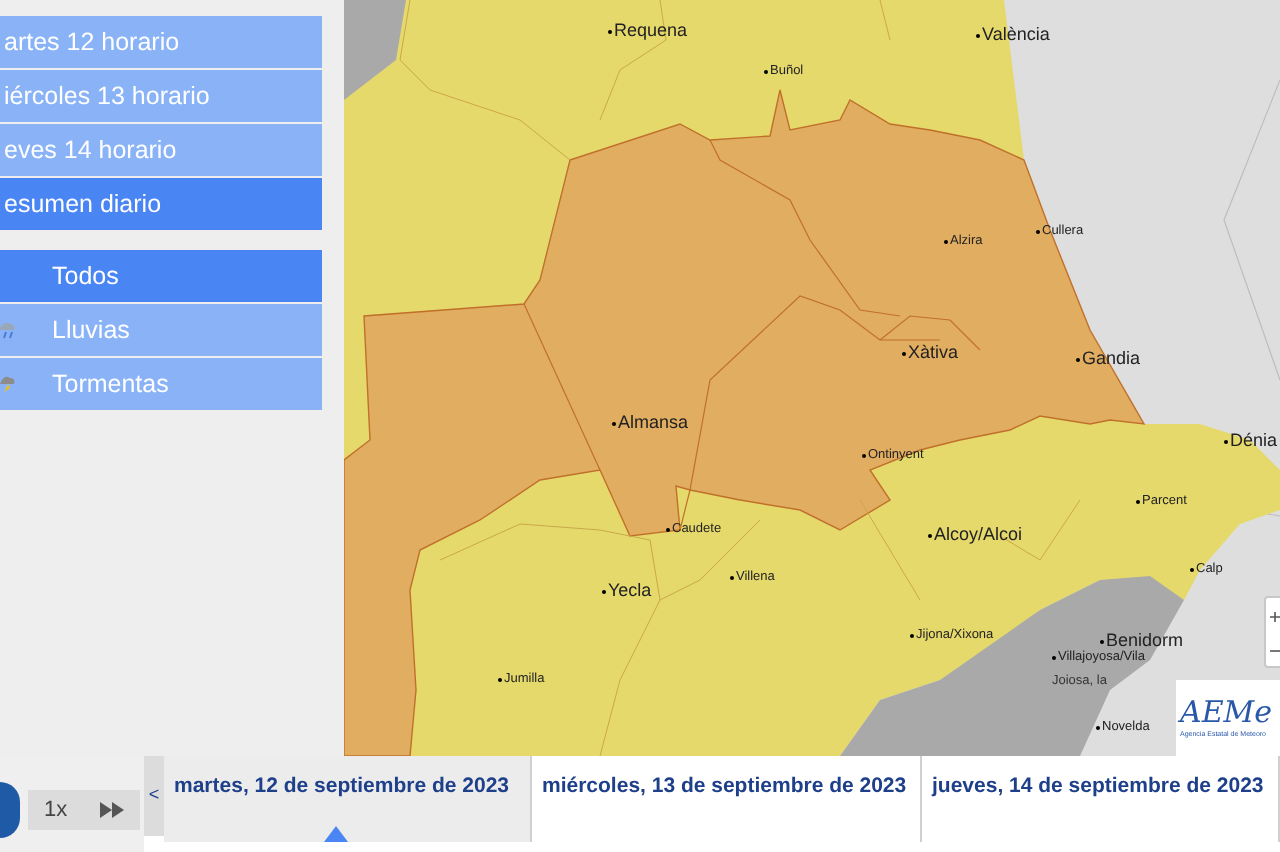 The height and width of the screenshot is (852, 1280). What do you see at coordinates (161, 384) in the screenshot?
I see `filter-menu-item: Tormentas` at bounding box center [161, 384].